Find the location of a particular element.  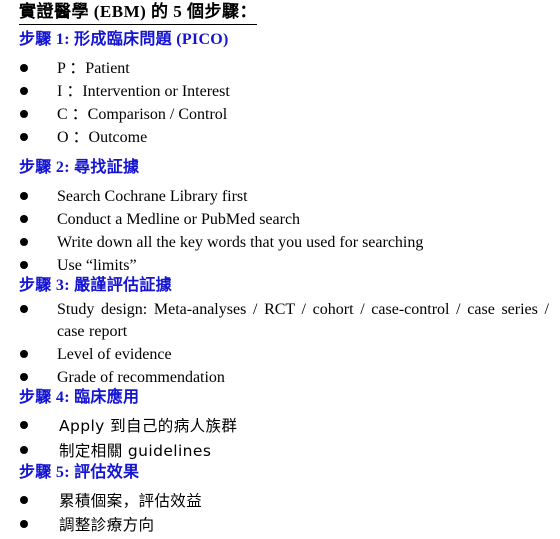

list-item: 制定相關 guidelines is located at coordinates (280, 451).